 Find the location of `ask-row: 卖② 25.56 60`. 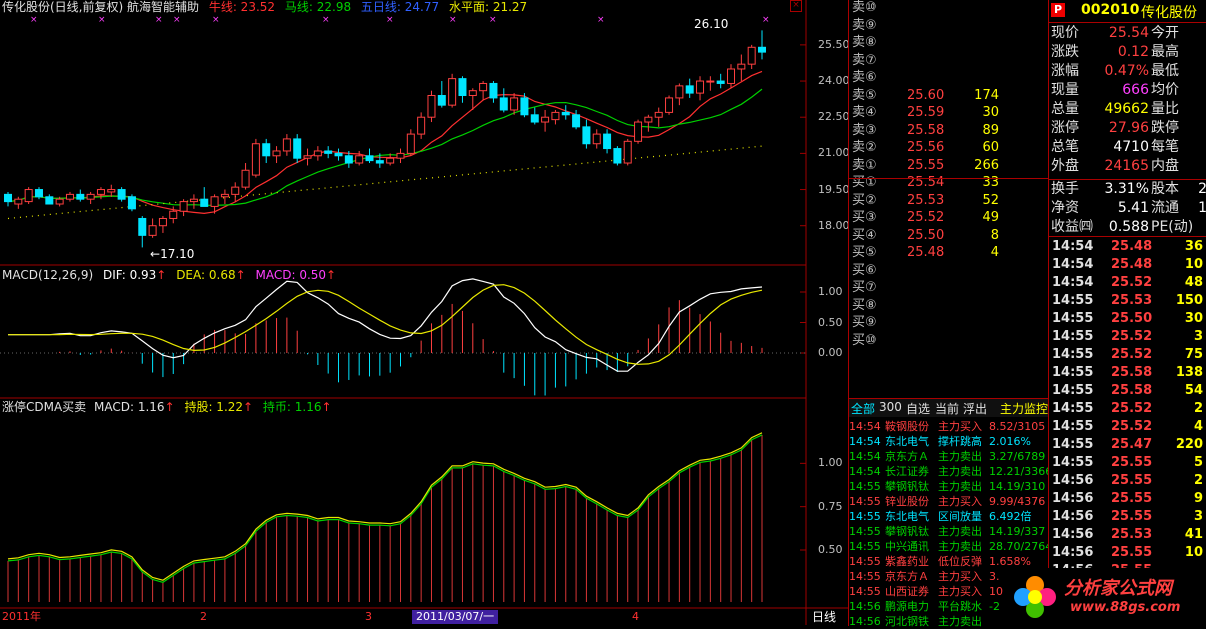

ask-row: 卖② 25.56 60 is located at coordinates (949, 148).